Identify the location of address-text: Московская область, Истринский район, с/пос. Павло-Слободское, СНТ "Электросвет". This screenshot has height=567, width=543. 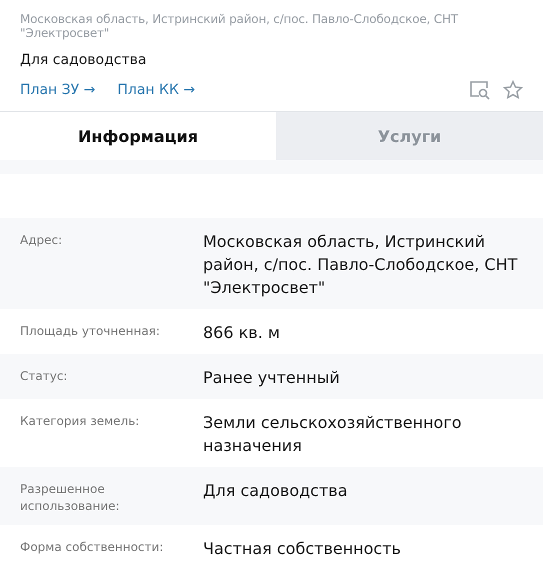
(240, 26).